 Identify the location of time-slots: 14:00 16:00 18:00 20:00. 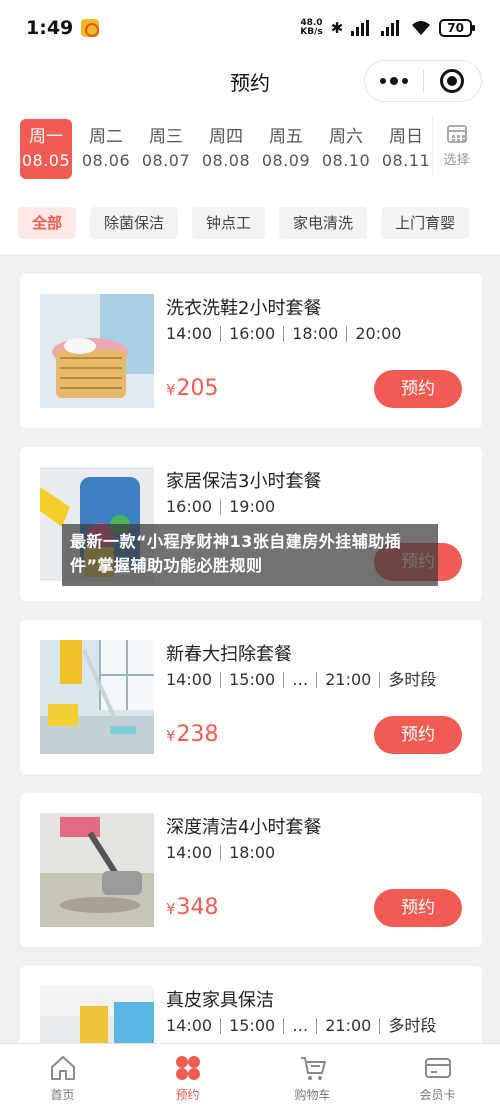
(287, 334).